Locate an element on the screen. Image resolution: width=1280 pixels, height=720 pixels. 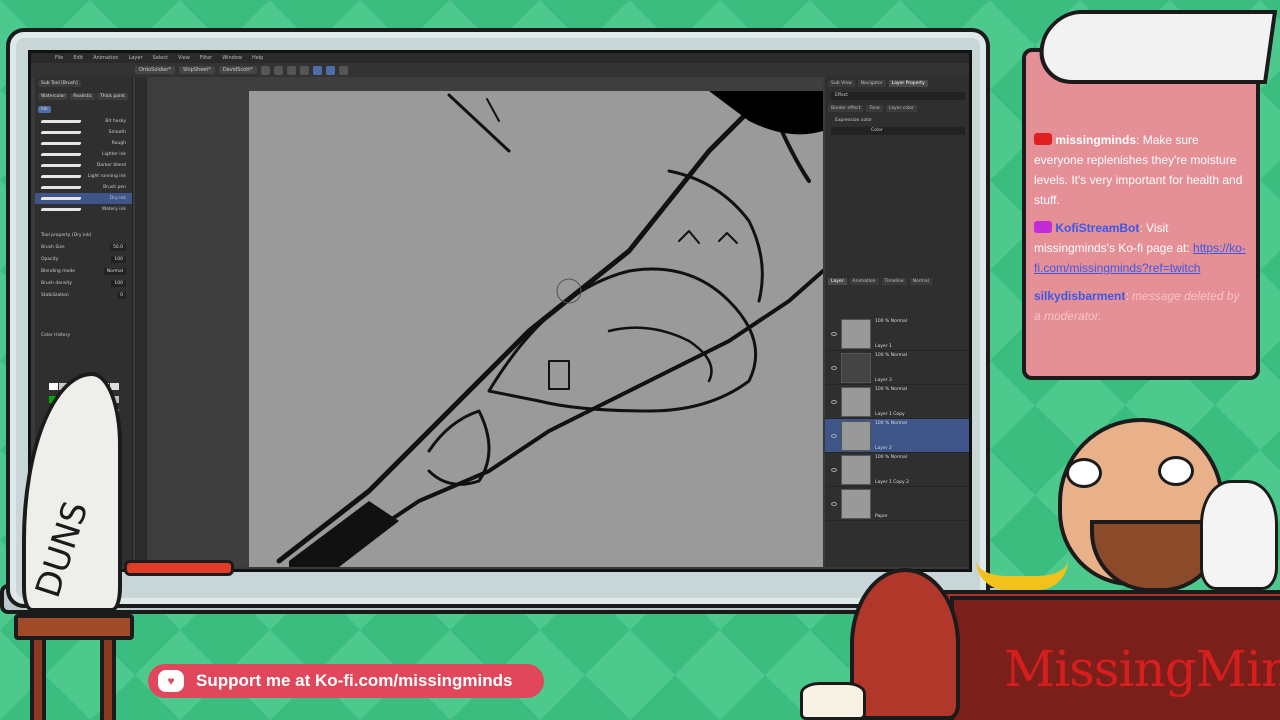
menu-help: Help is located at coordinates (257, 58).